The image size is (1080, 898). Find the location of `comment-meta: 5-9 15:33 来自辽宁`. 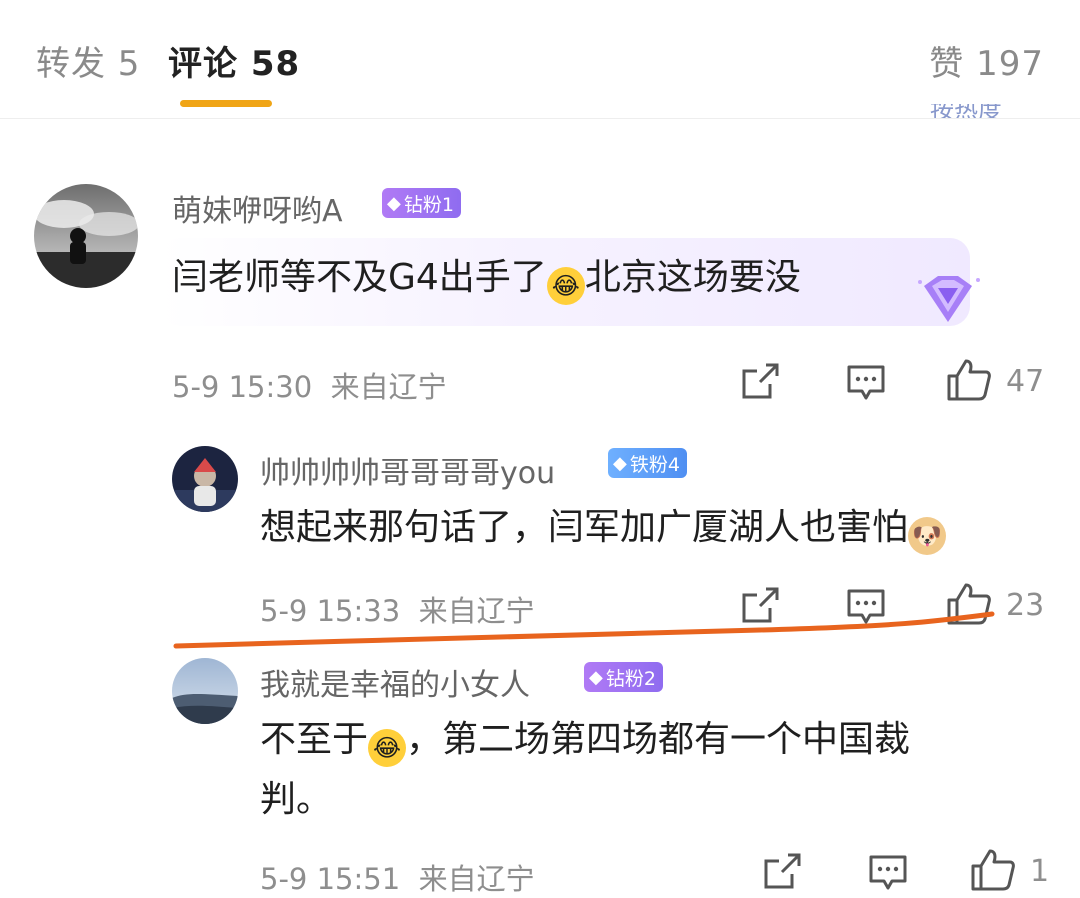

comment-meta: 5-9 15:33 来自辽宁 is located at coordinates (397, 609).